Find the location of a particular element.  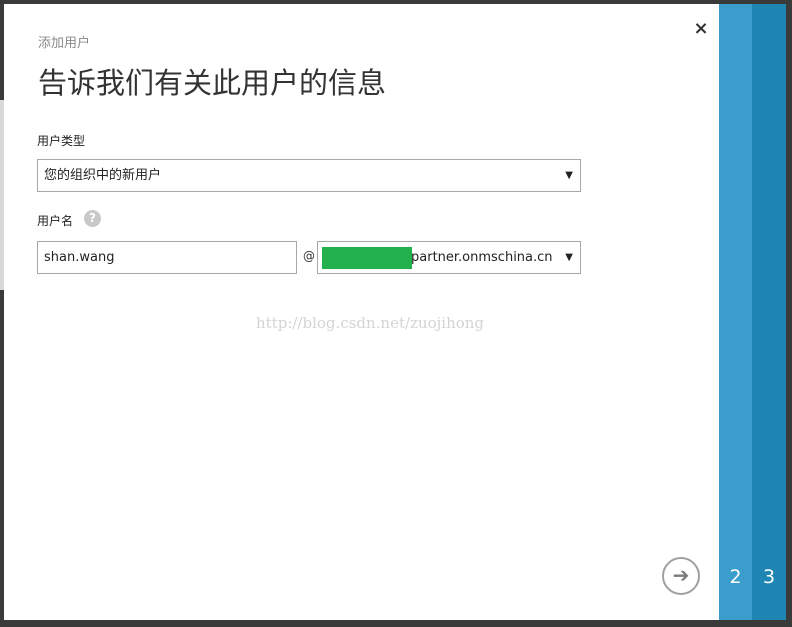

help-icon: ? is located at coordinates (92, 218).